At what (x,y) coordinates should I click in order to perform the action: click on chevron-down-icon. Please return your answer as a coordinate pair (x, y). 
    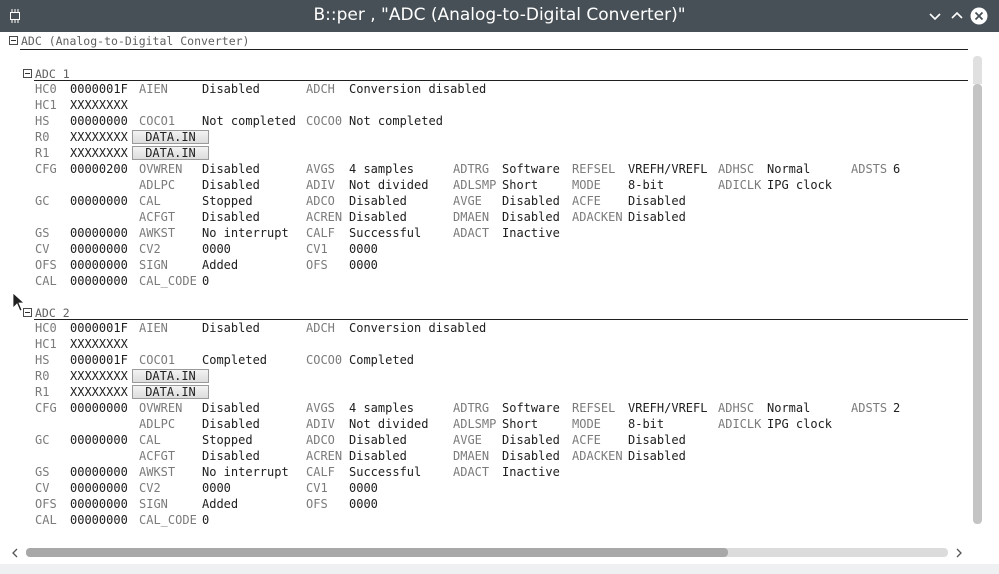
    Looking at the image, I should click on (935, 16).